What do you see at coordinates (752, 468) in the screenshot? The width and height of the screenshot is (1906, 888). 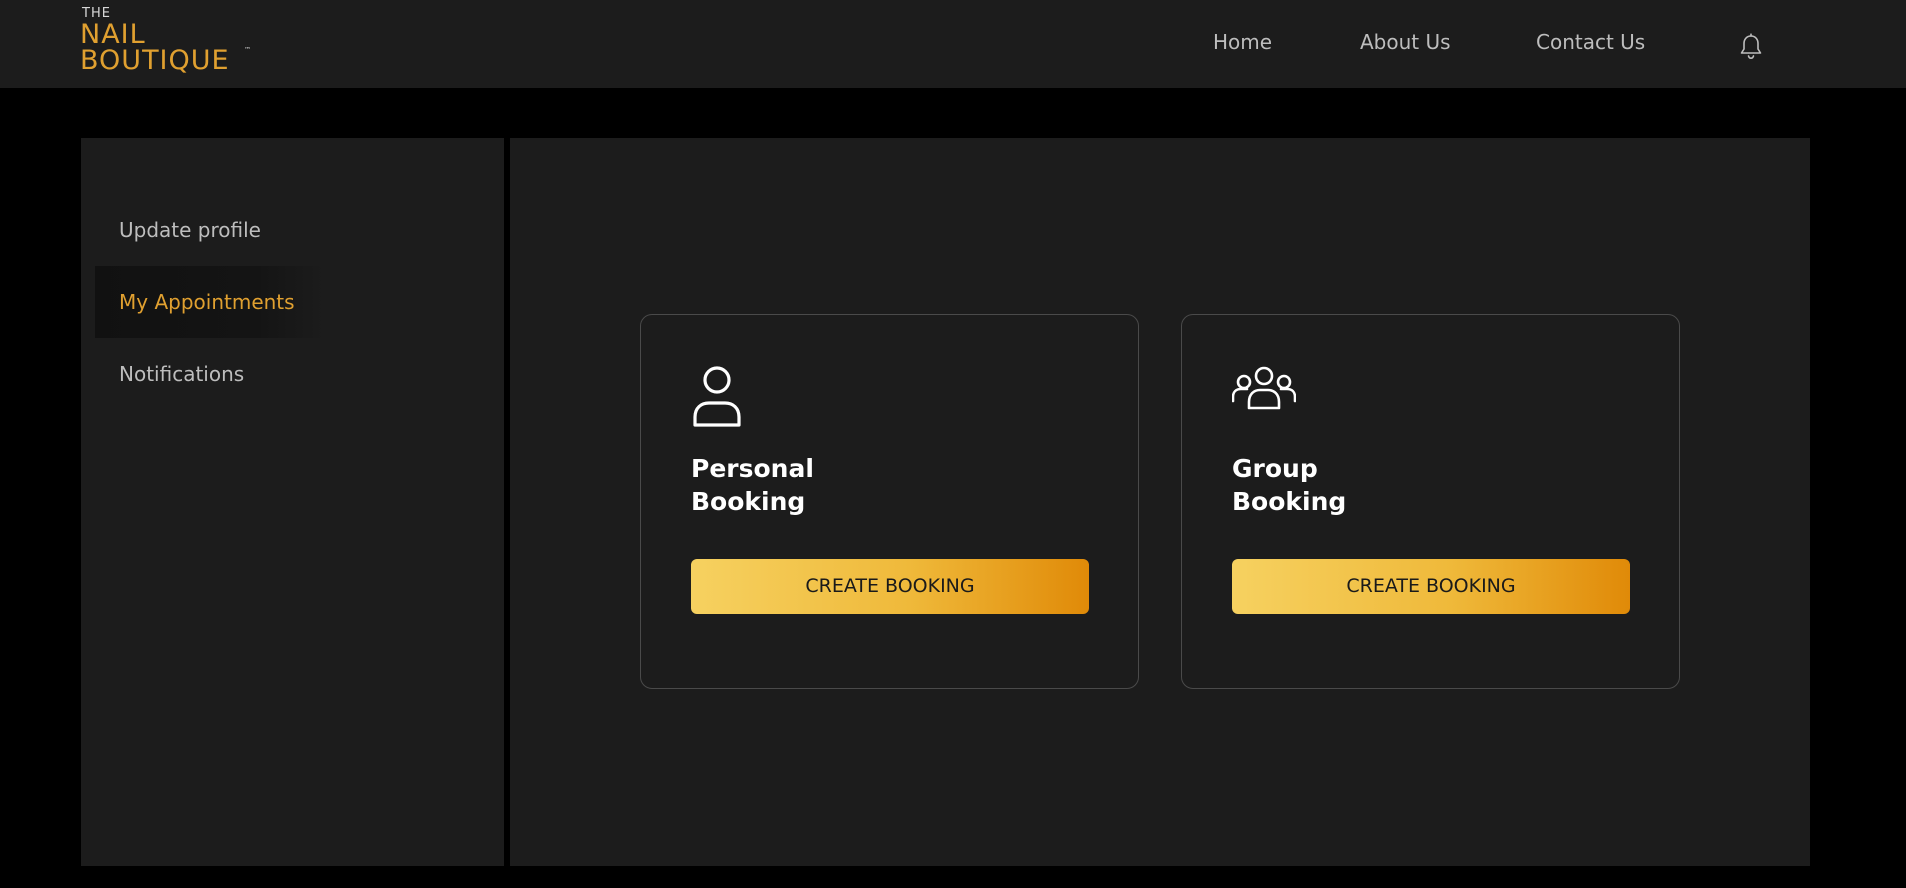 I see `card-title-line: Personal` at bounding box center [752, 468].